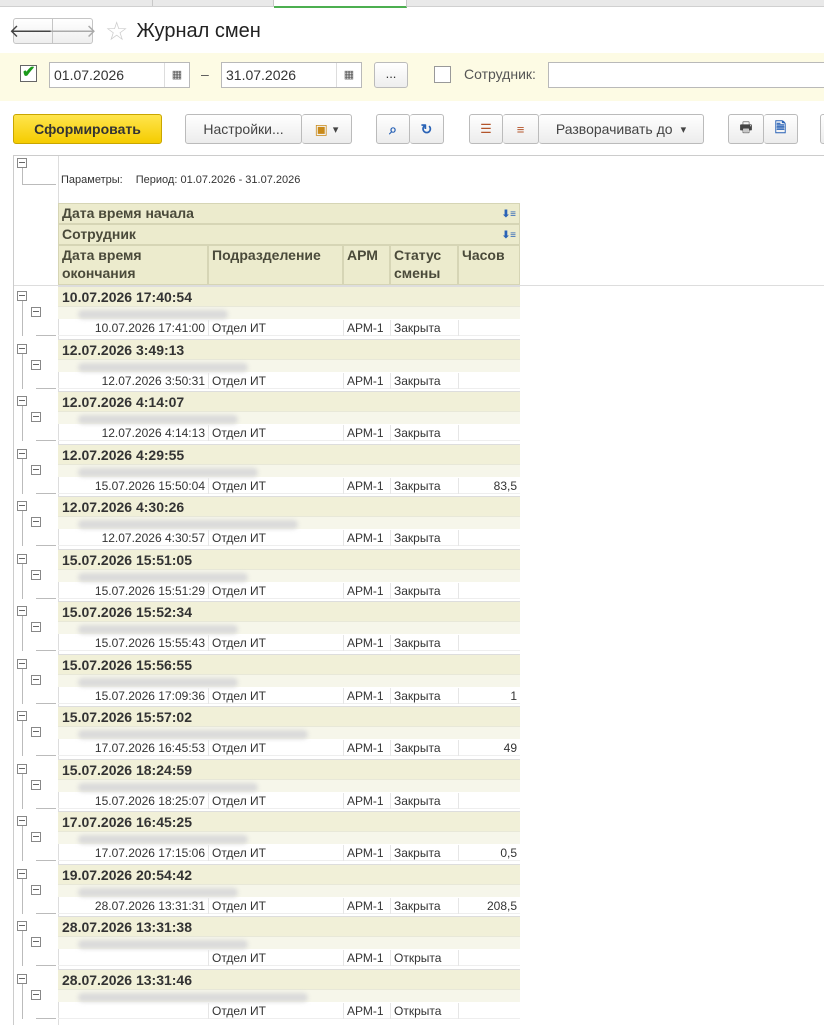  I want to click on expand-to-button: Разворачивать до ▾, so click(621, 129).